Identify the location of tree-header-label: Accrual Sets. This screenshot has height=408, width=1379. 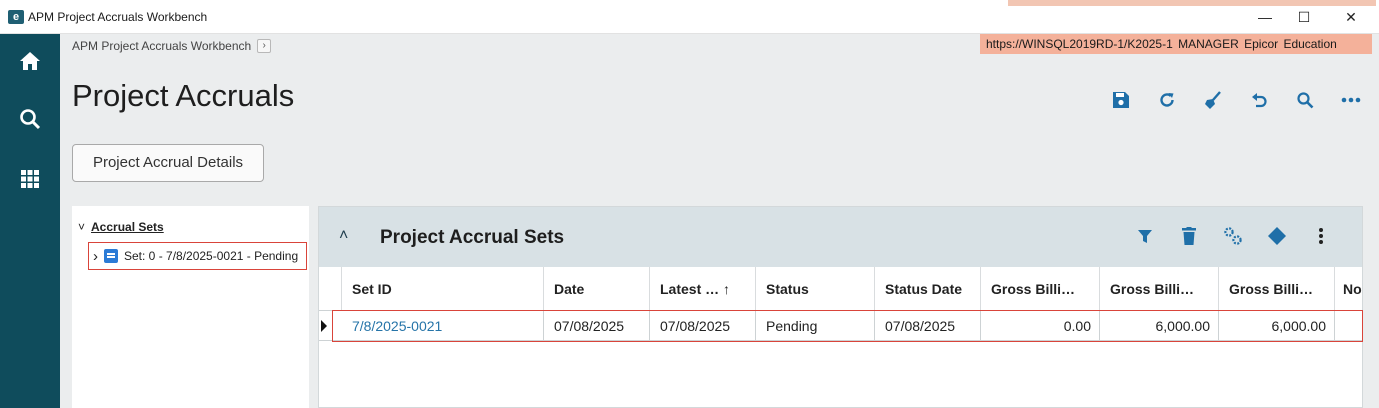
(127, 227).